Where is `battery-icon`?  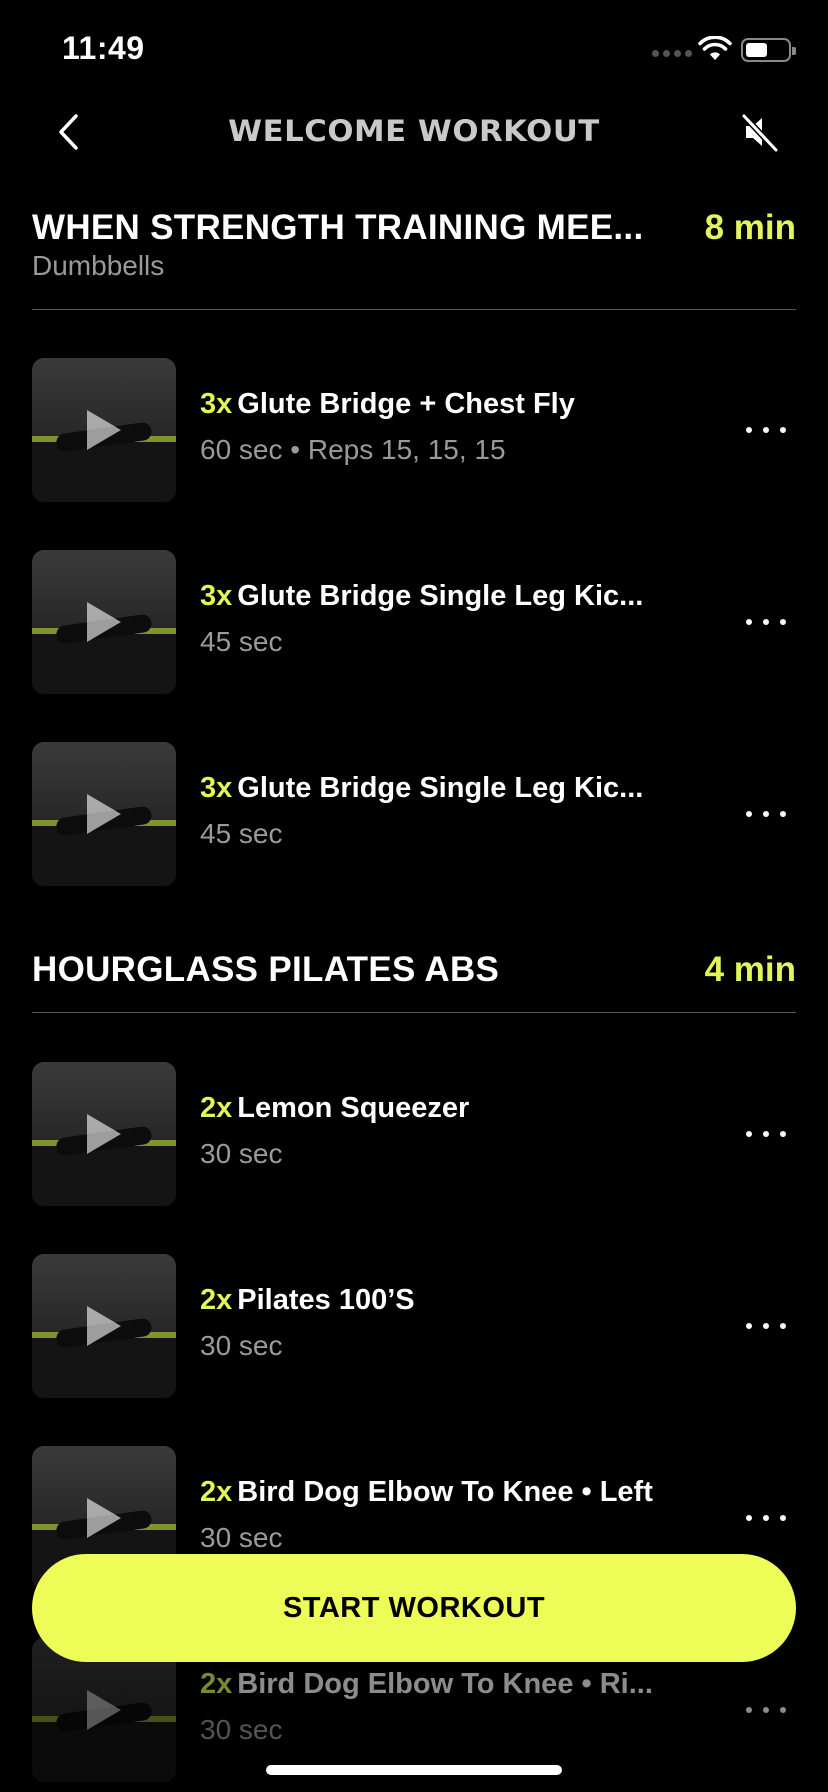
battery-icon is located at coordinates (768, 50).